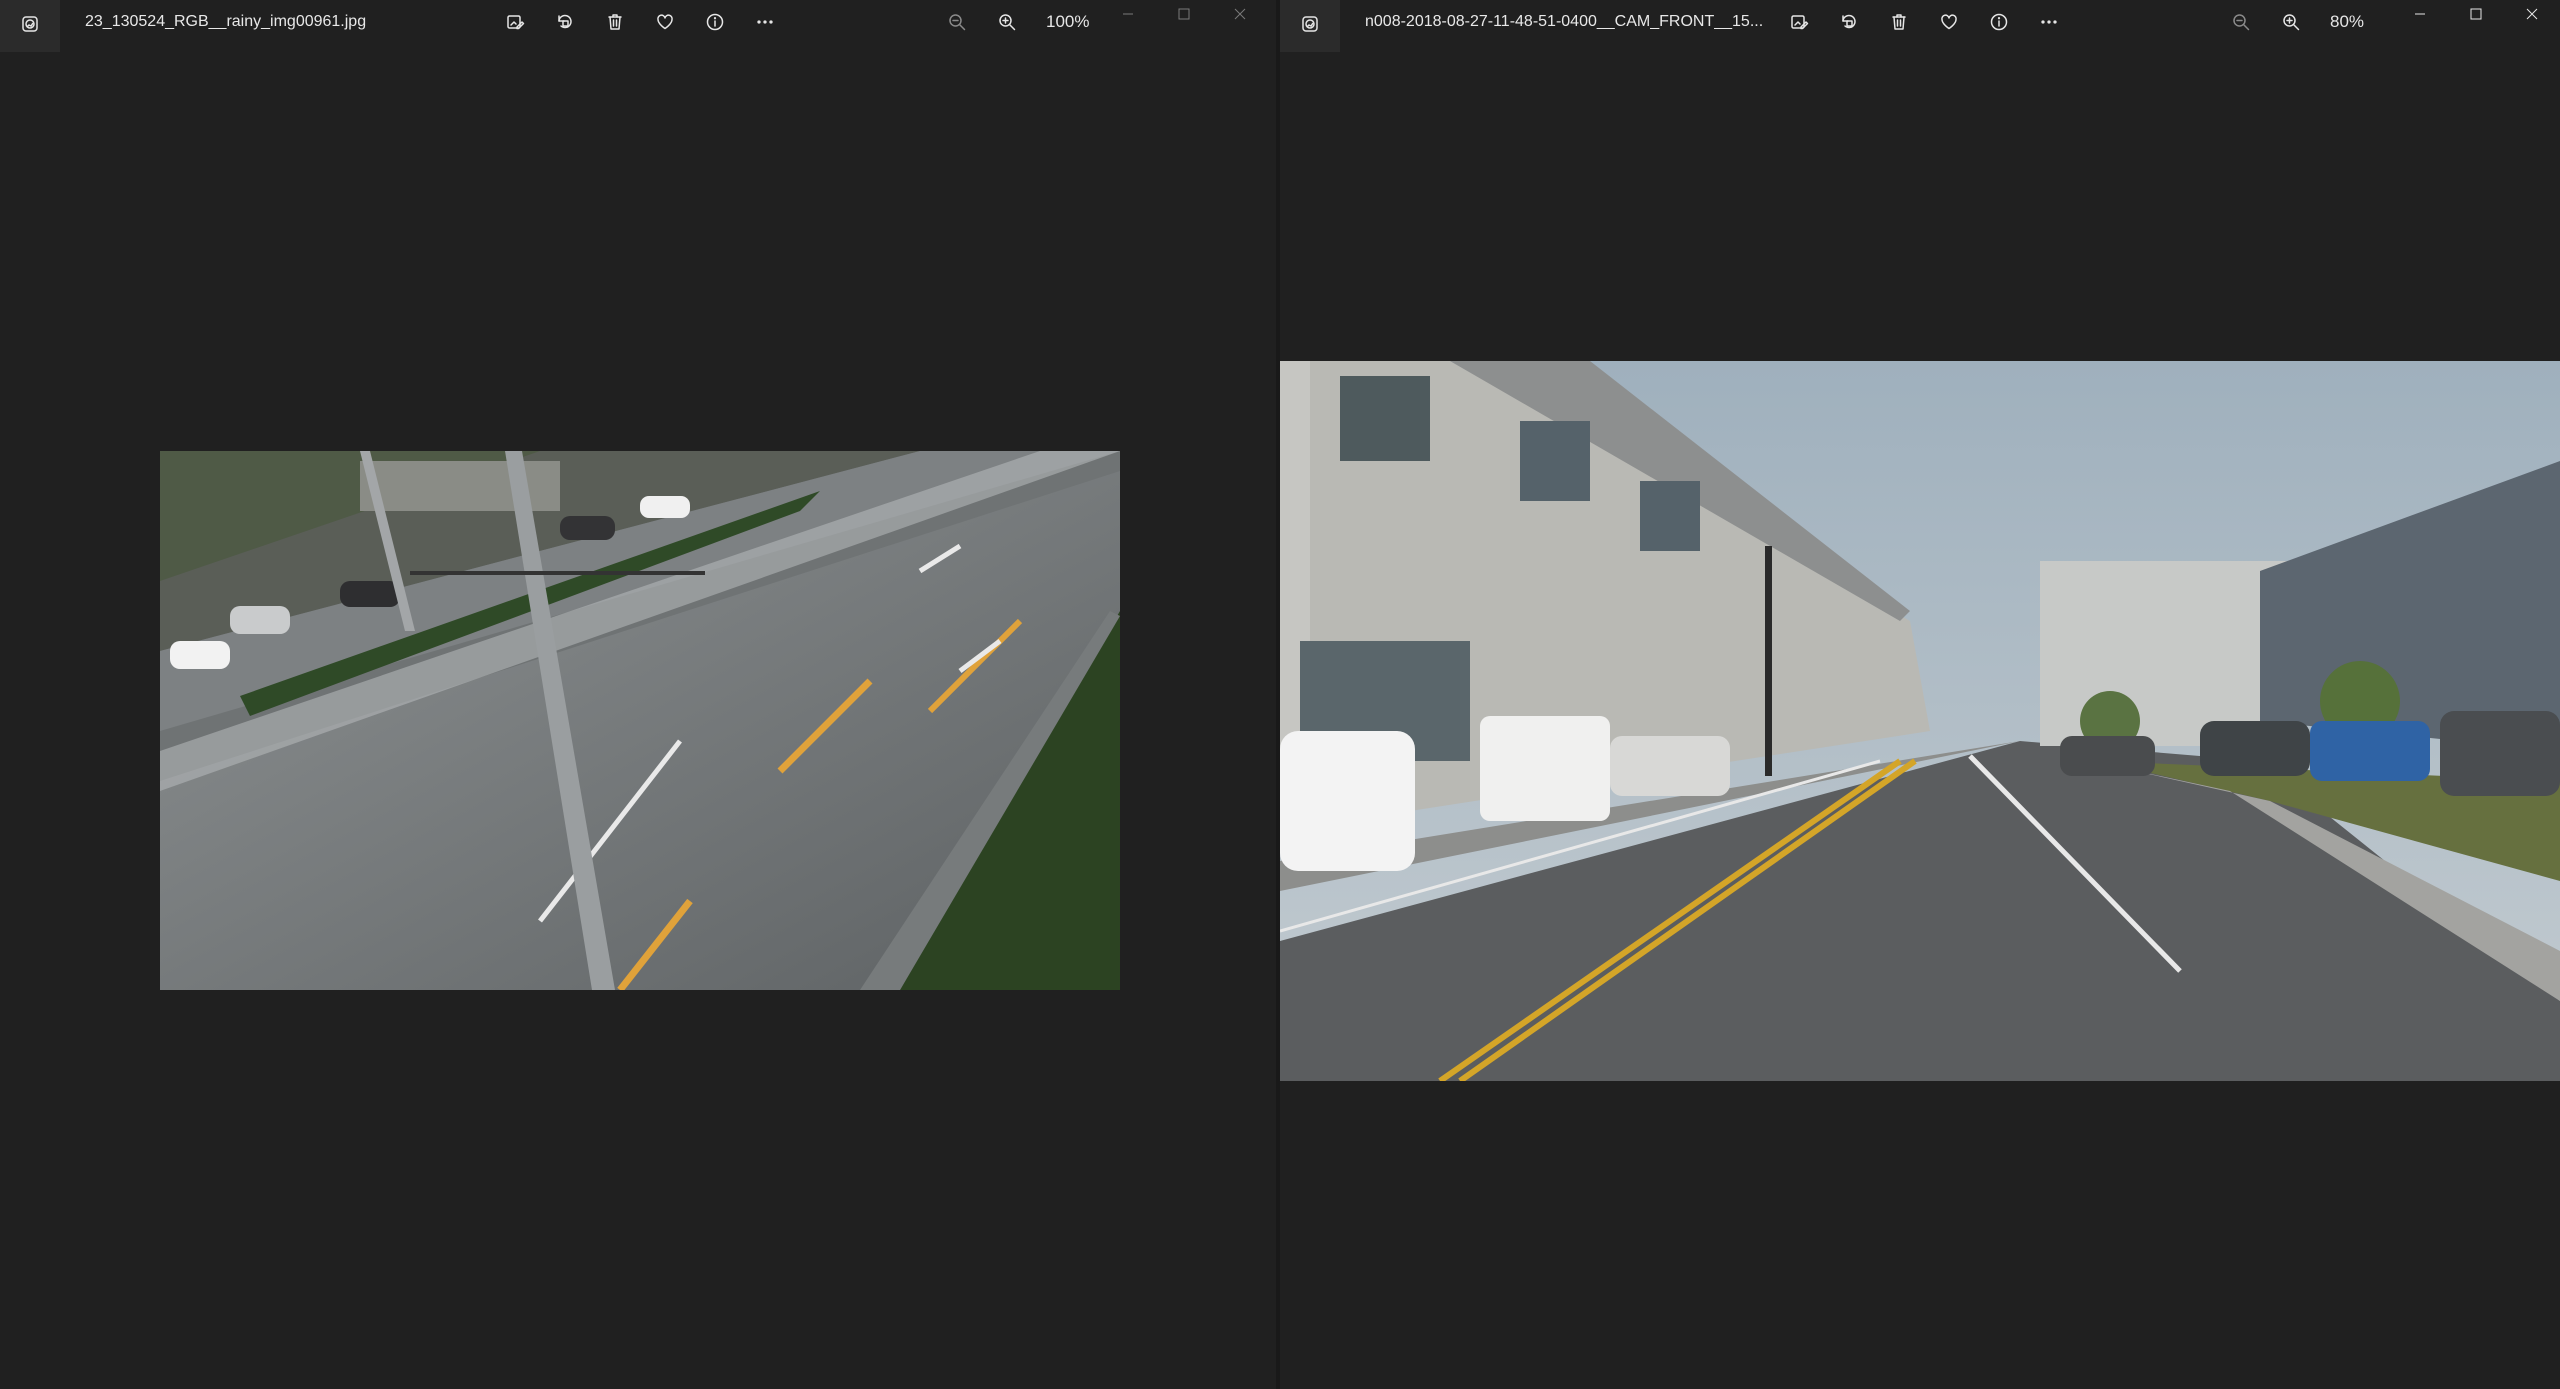  I want to click on titlebar: 23_130524_RGB__rainy_img00961.jpg 100%, so click(638, 26).